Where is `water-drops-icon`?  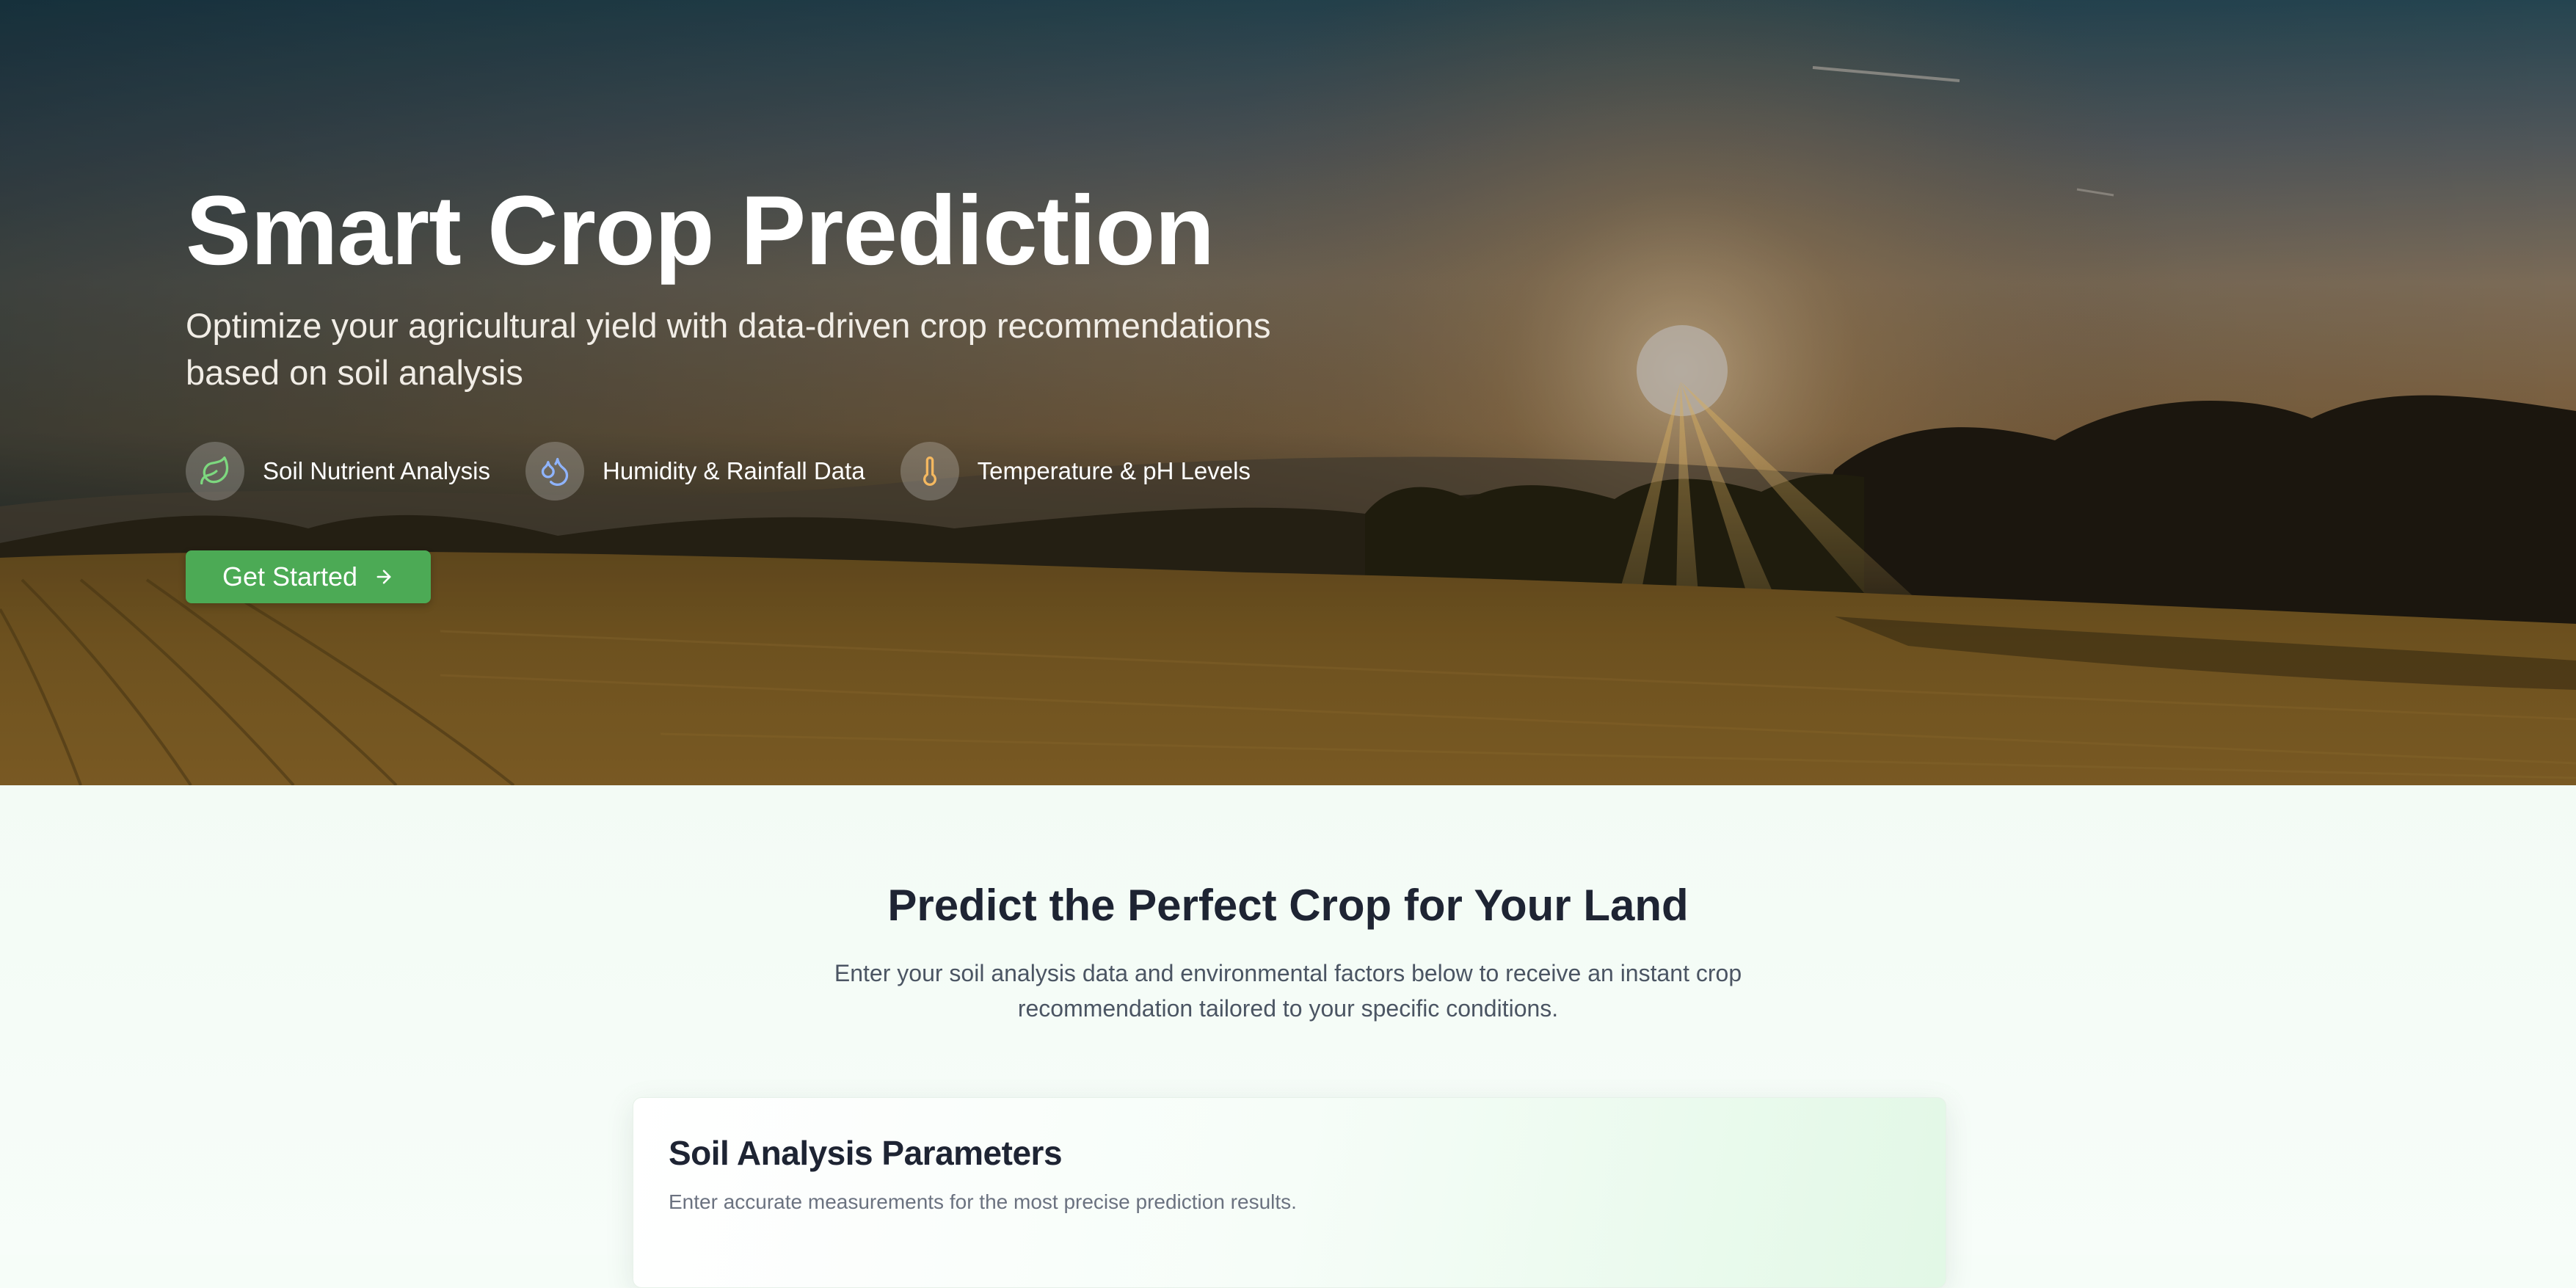
water-drops-icon is located at coordinates (554, 471).